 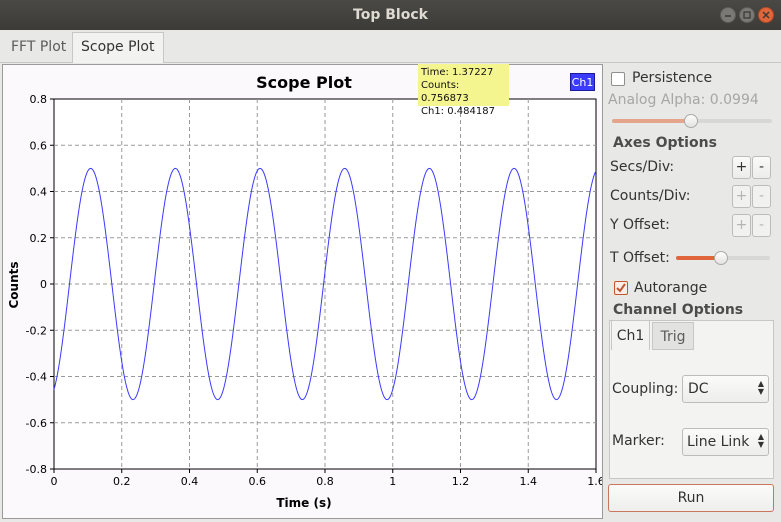 I want to click on alpha-slider-handle, so click(x=691, y=121).